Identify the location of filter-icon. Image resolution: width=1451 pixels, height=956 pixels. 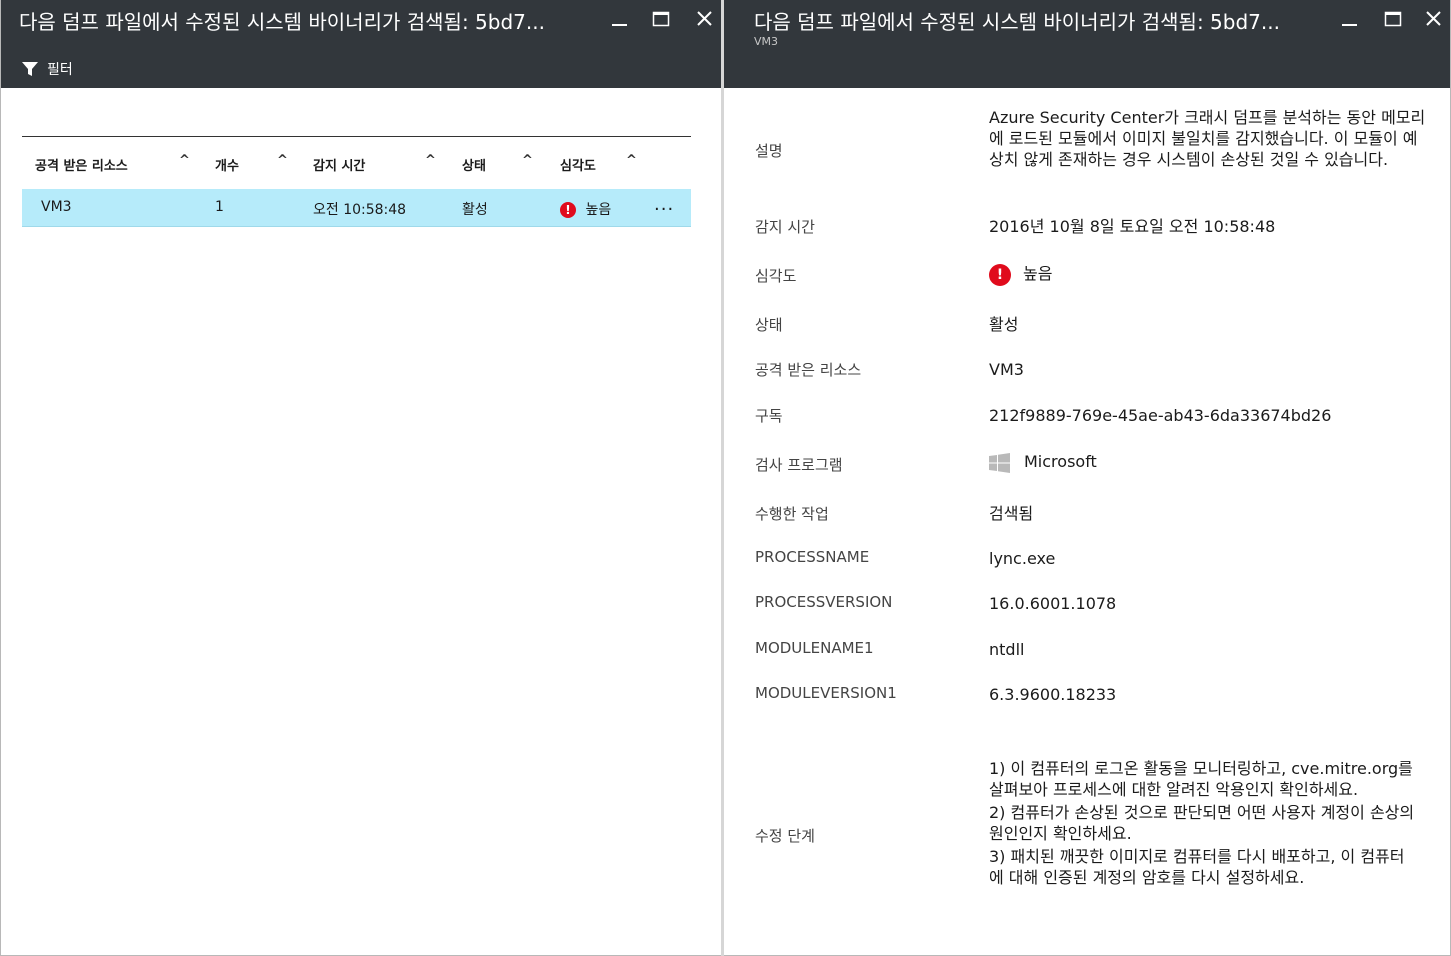
(30, 69).